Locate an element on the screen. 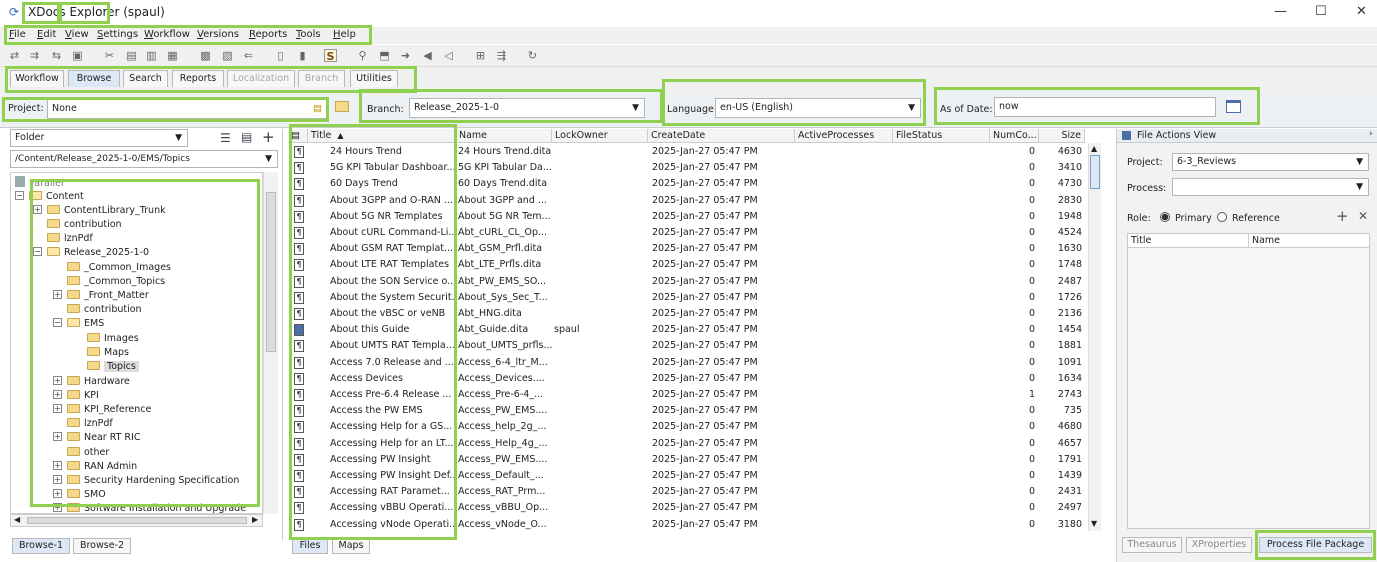 This screenshot has height=562, width=1377. tree-node-lznpdf: lznPdf is located at coordinates (70, 239).